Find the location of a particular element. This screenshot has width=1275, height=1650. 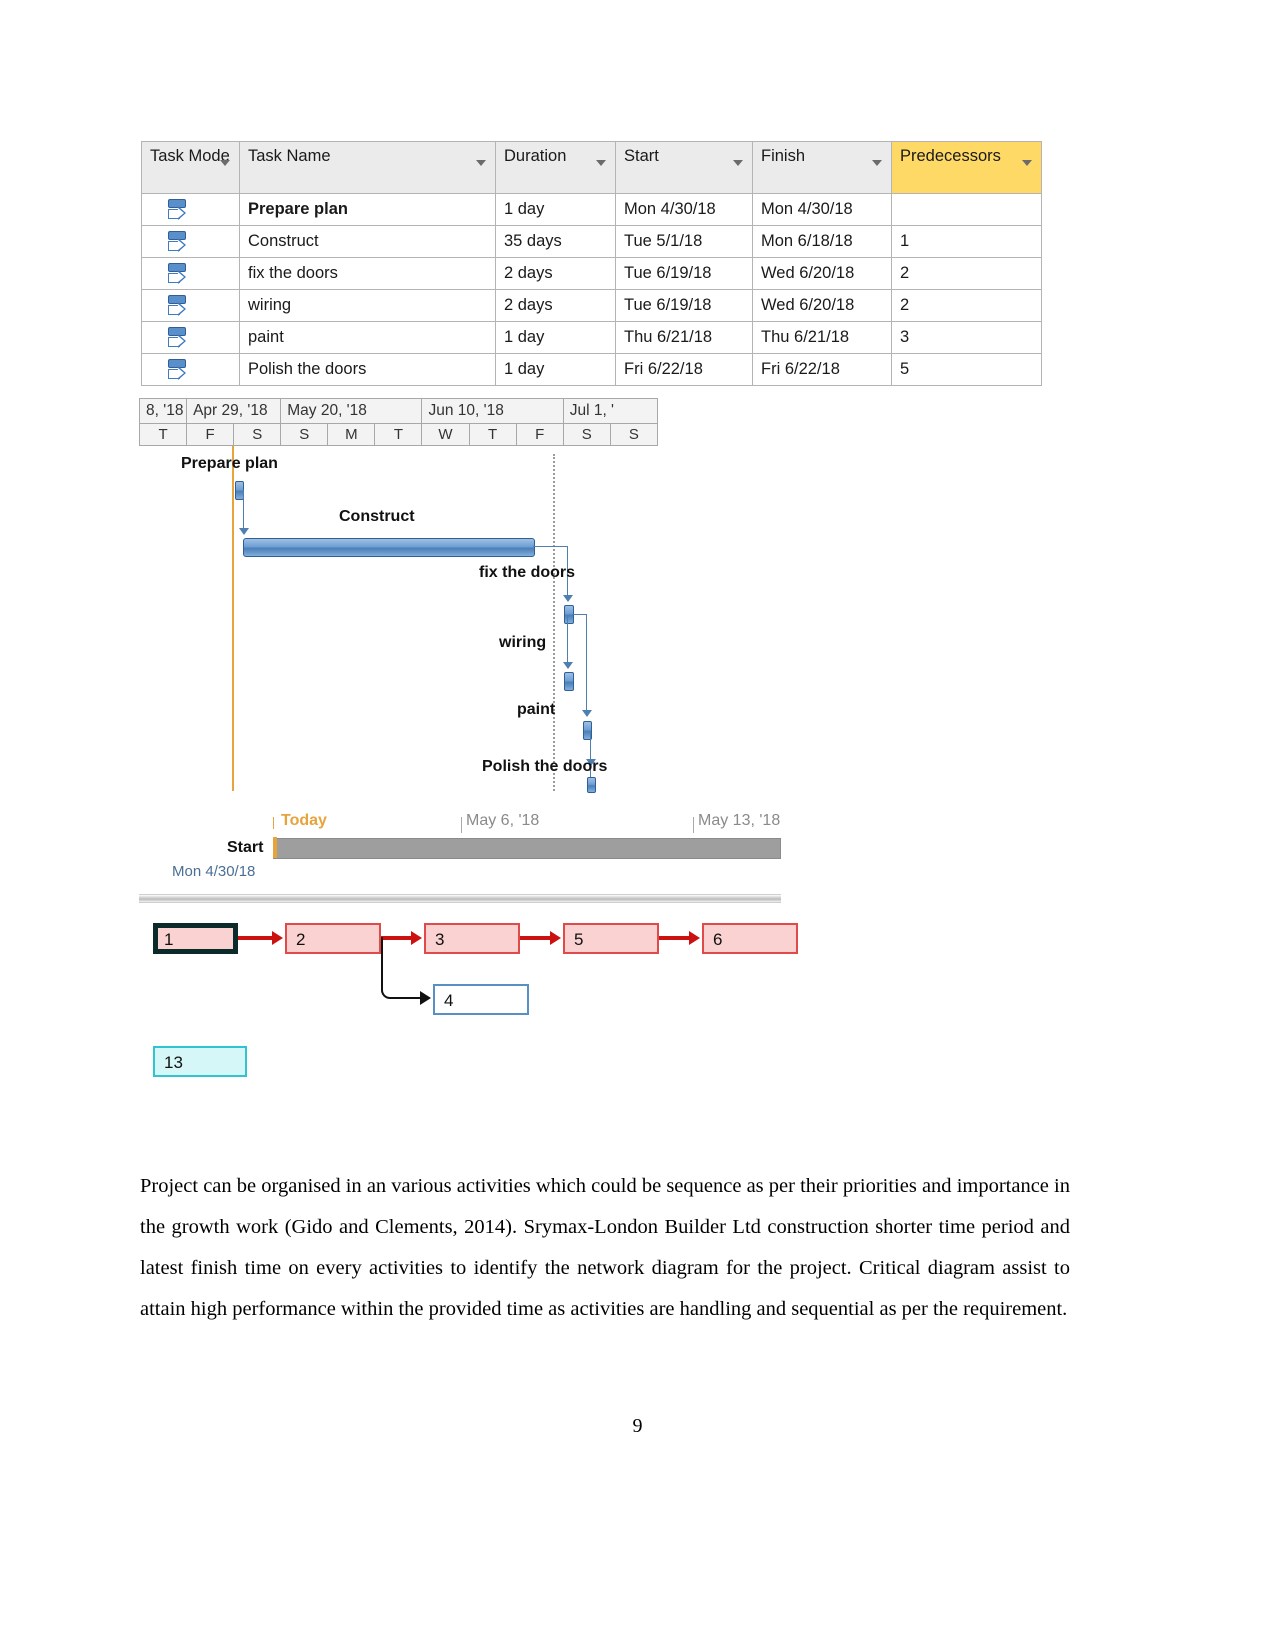

column-header-finish: Finish is located at coordinates (822, 167).